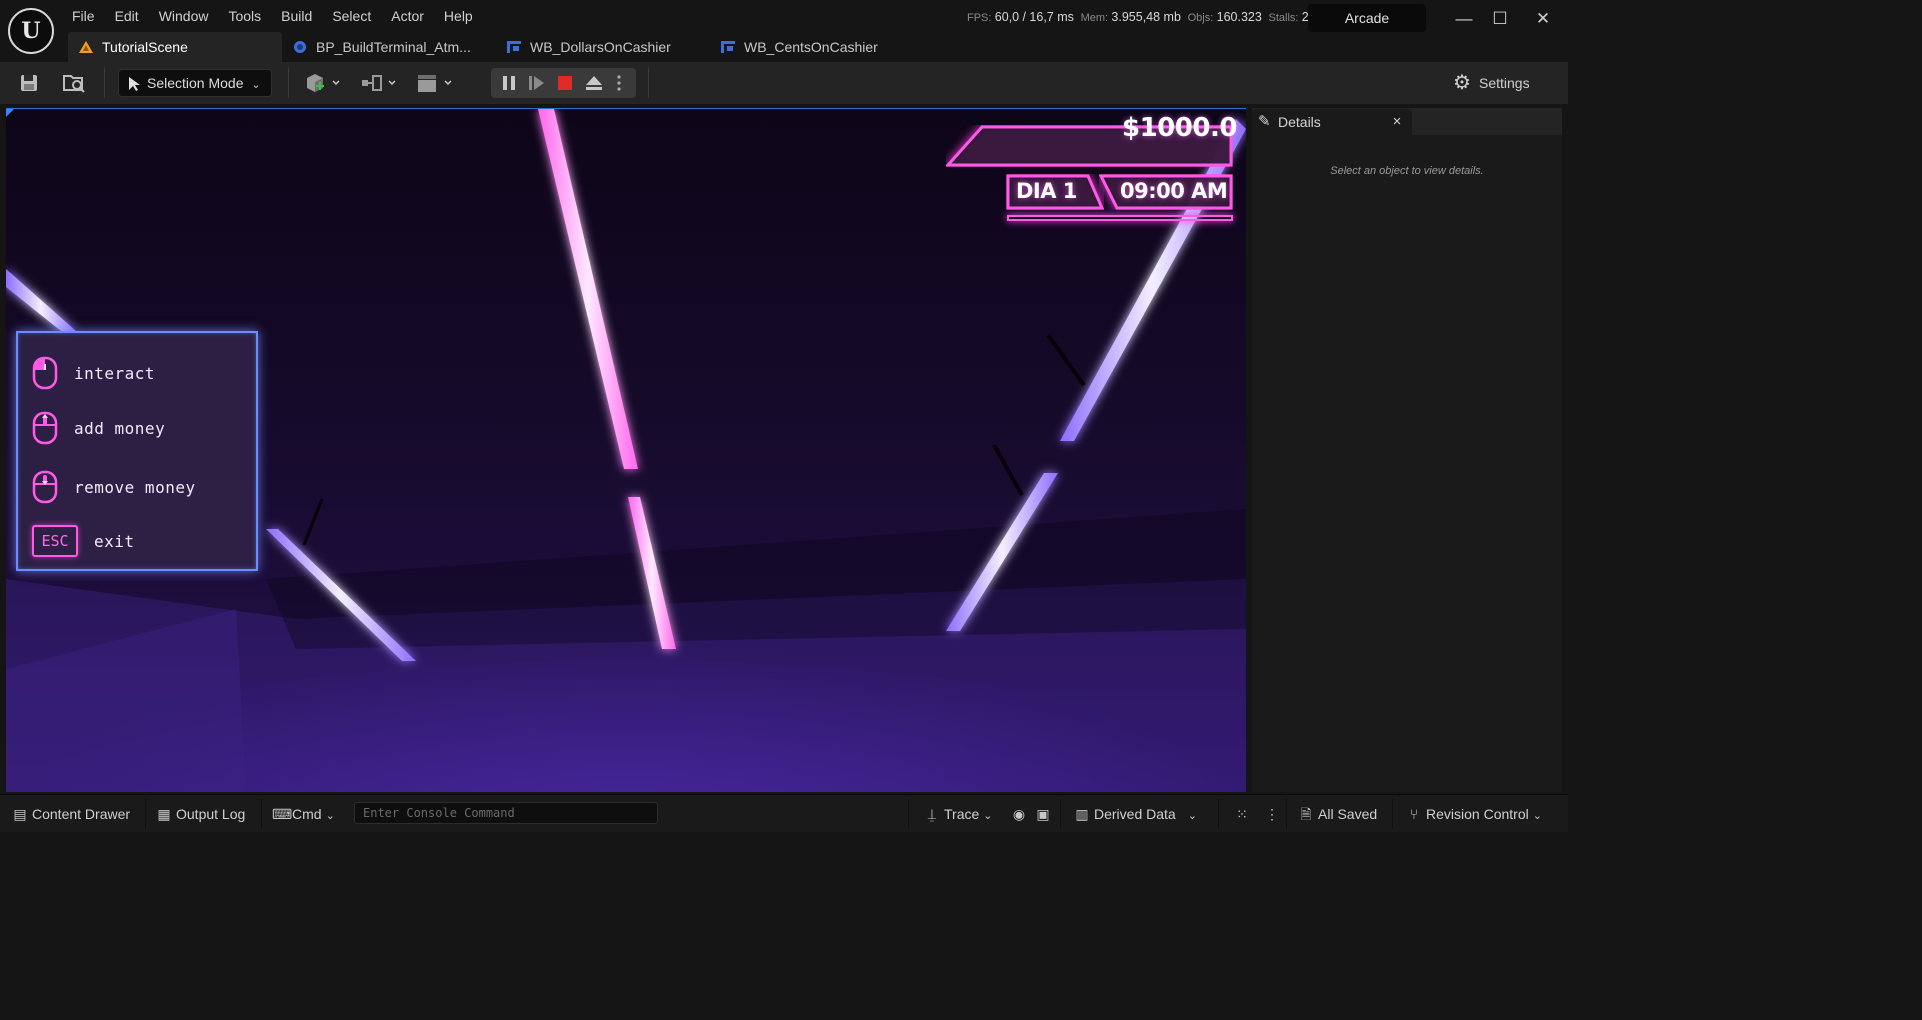  What do you see at coordinates (1274, 814) in the screenshot?
I see `more-options-icon: ⋮` at bounding box center [1274, 814].